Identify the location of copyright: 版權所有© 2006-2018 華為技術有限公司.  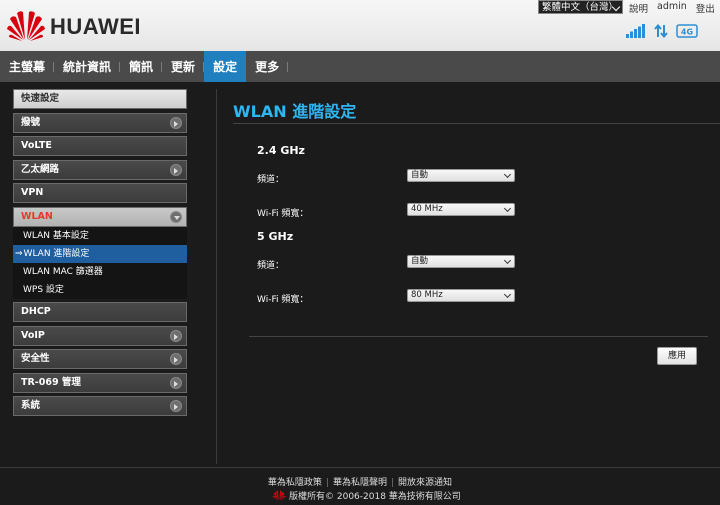
(366, 495).